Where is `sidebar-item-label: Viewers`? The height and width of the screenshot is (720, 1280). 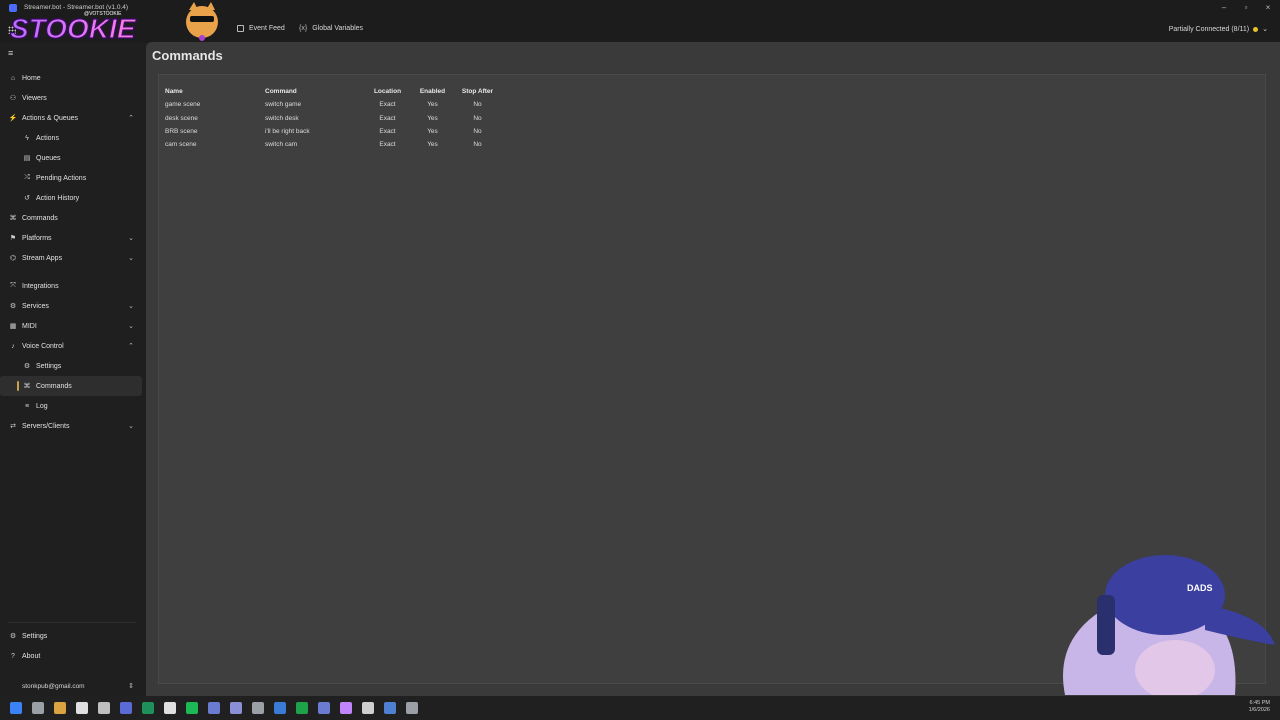 sidebar-item-label: Viewers is located at coordinates (34, 98).